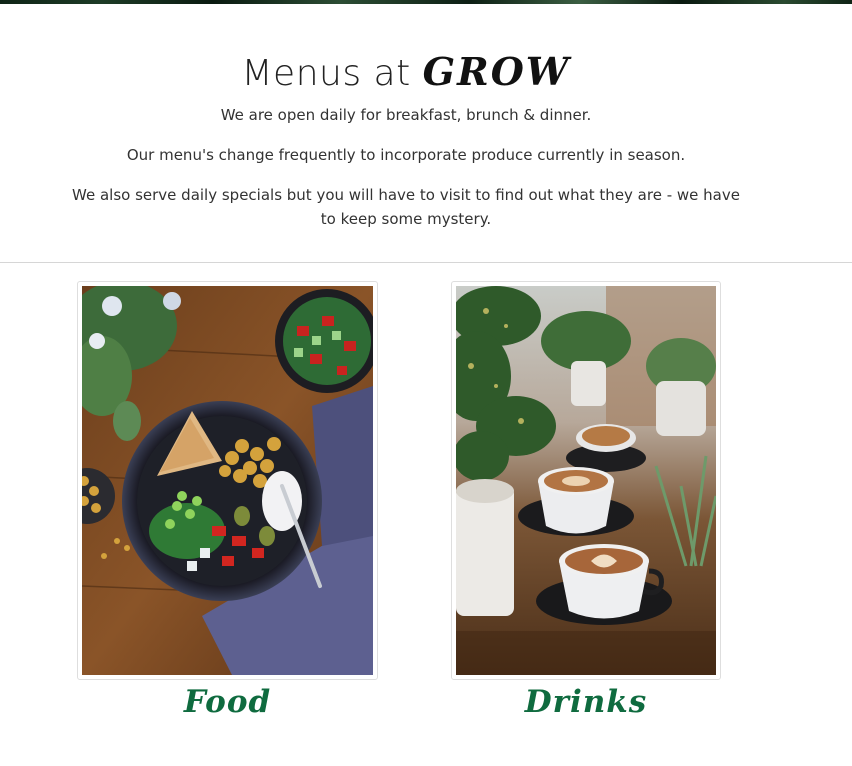 The width and height of the screenshot is (852, 766). What do you see at coordinates (496, 72) in the screenshot?
I see `brand-name: GROW` at bounding box center [496, 72].